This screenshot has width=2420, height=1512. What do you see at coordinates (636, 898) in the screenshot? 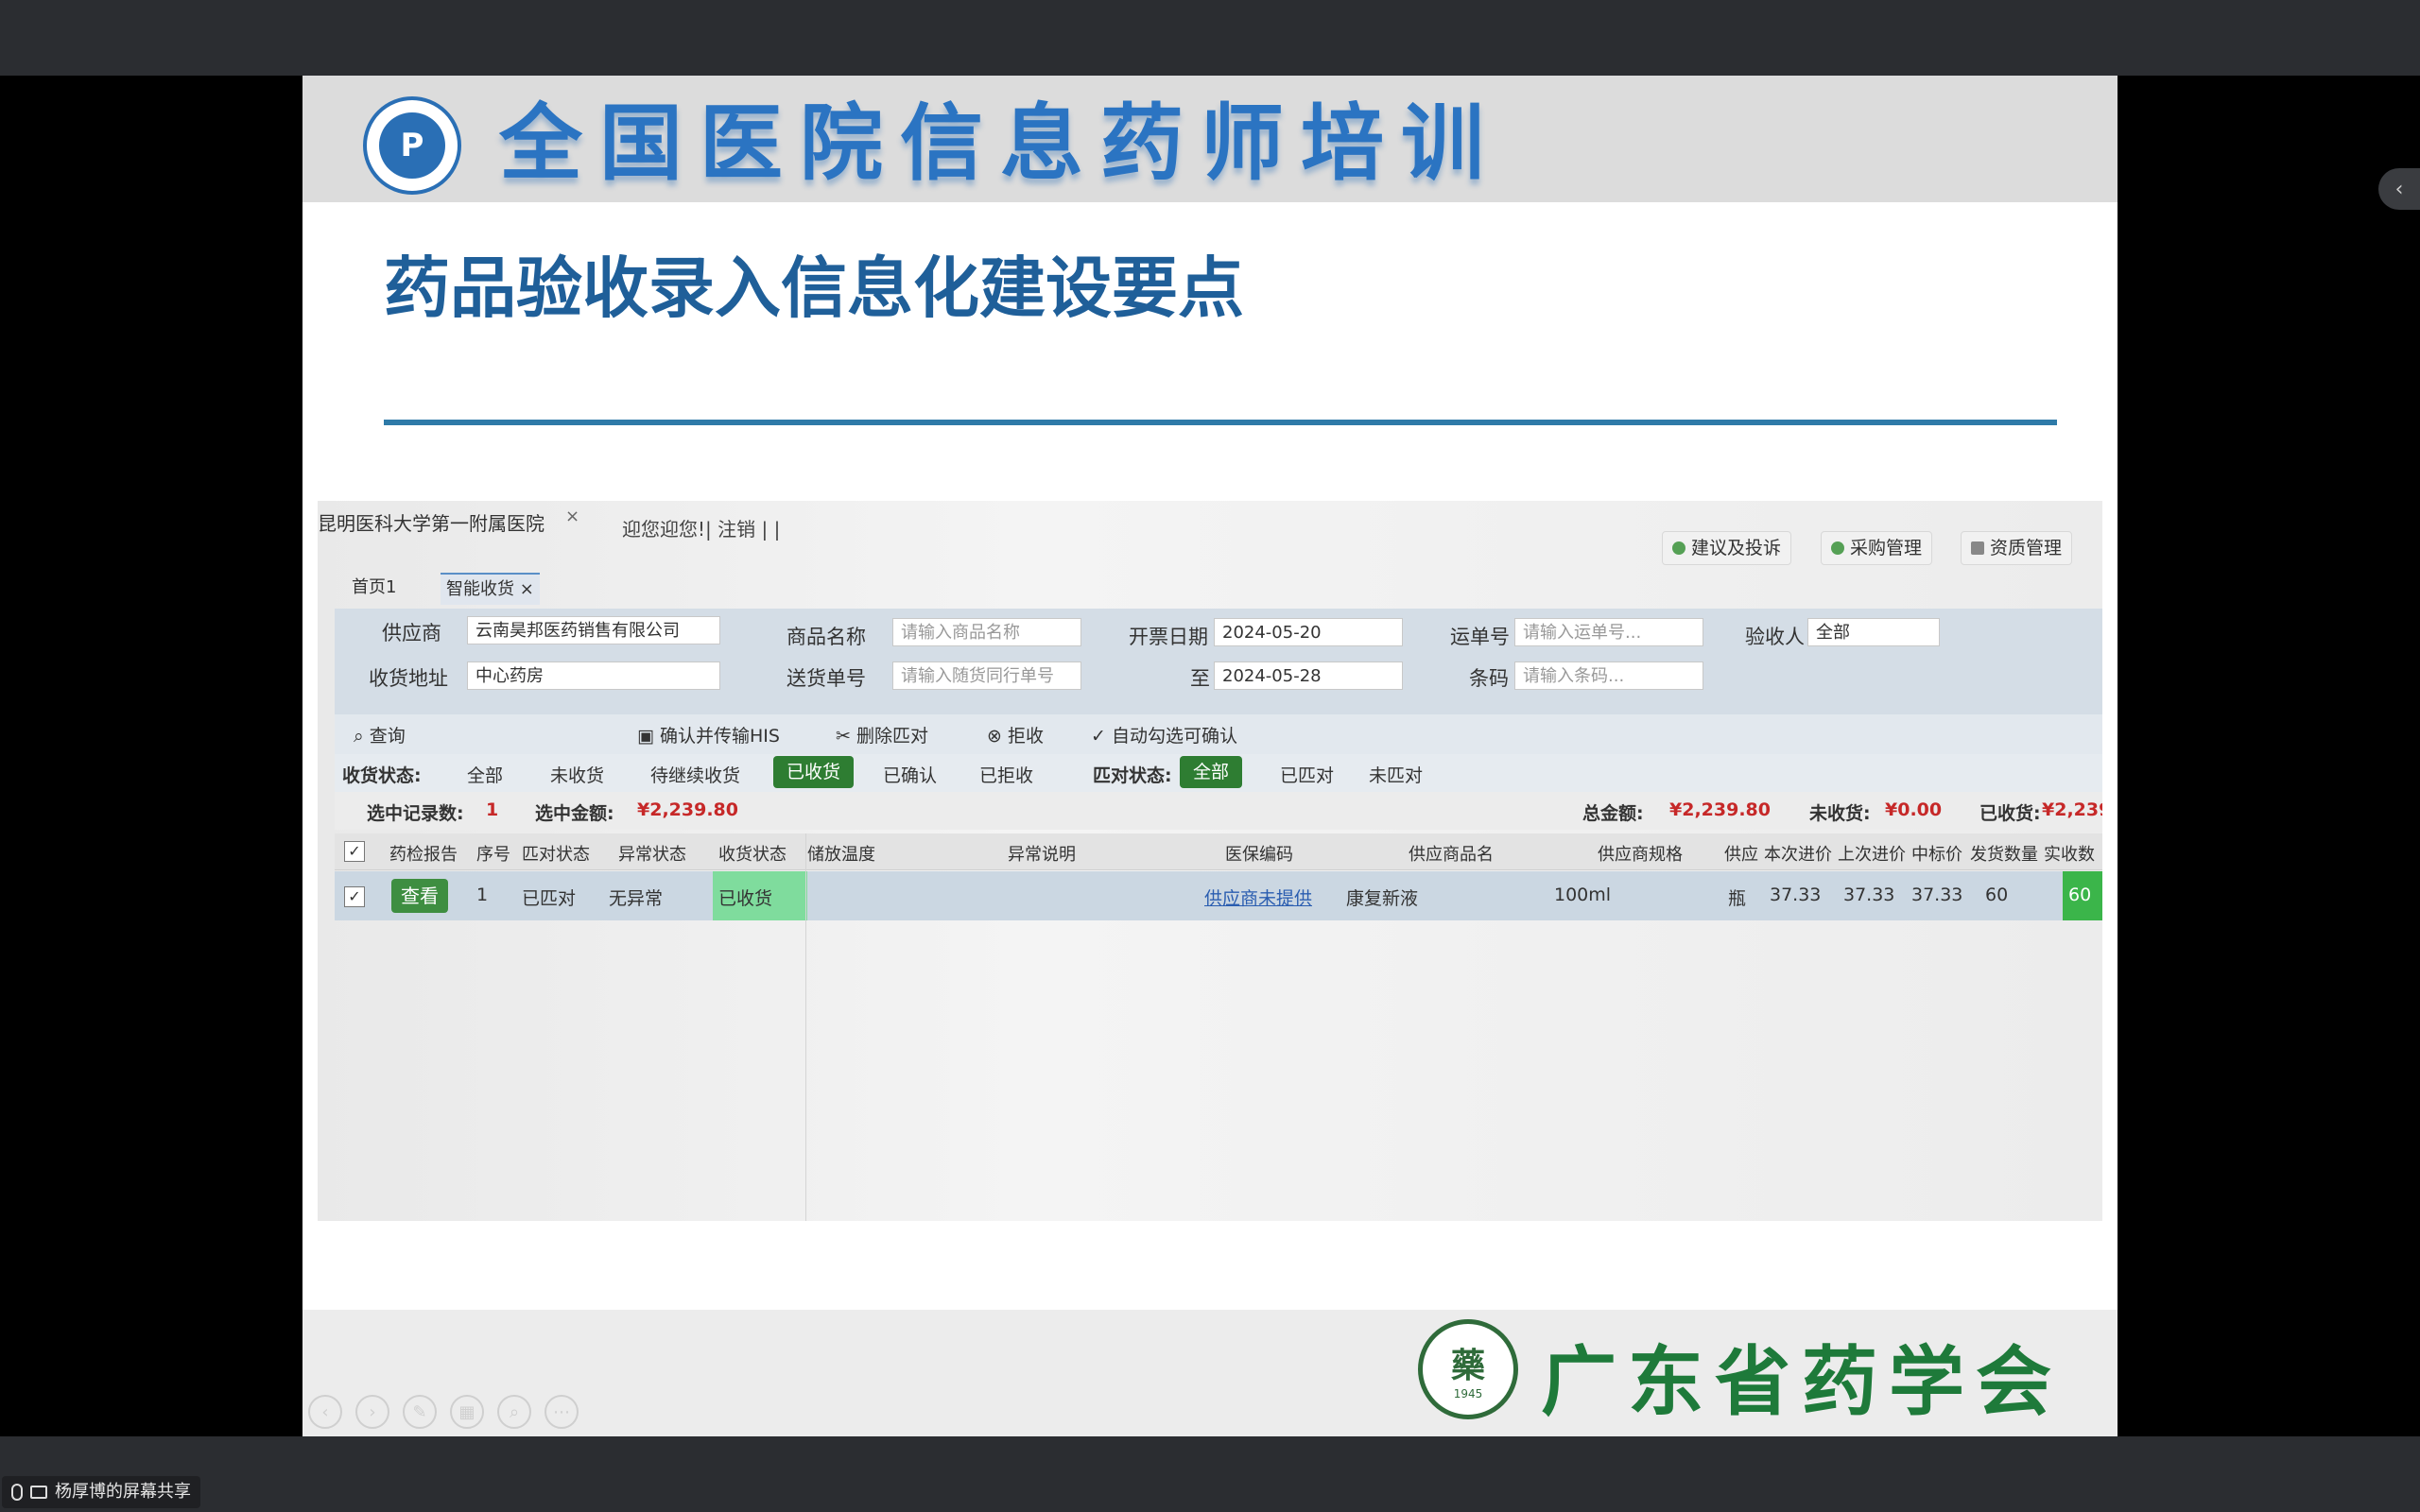
I see `cell-abnormal: 无异常` at bounding box center [636, 898].